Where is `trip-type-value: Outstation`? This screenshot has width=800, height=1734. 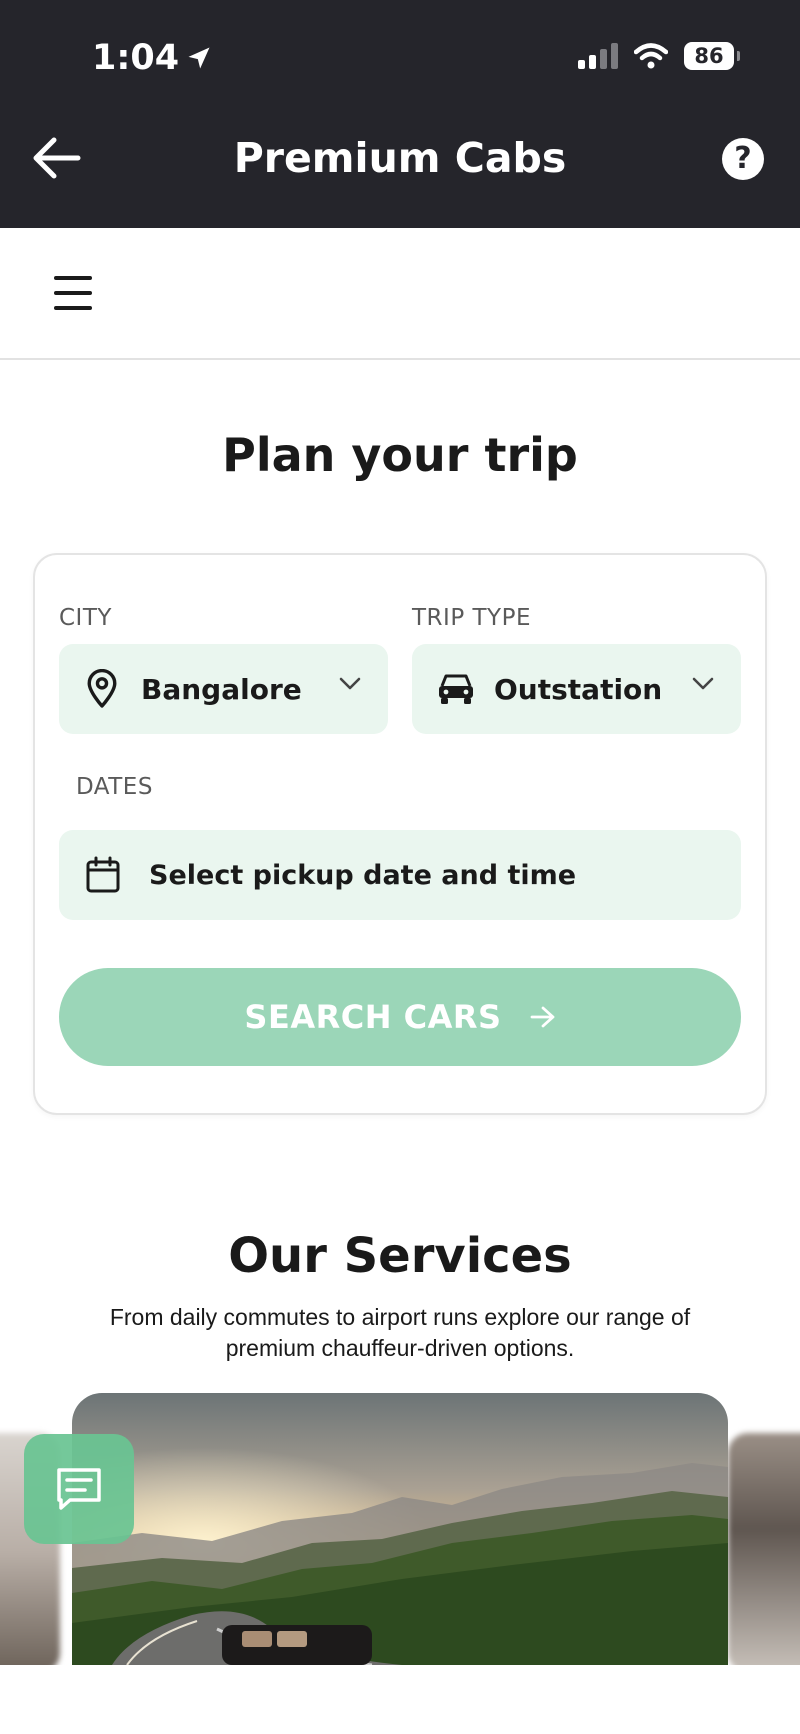 trip-type-value: Outstation is located at coordinates (578, 689).